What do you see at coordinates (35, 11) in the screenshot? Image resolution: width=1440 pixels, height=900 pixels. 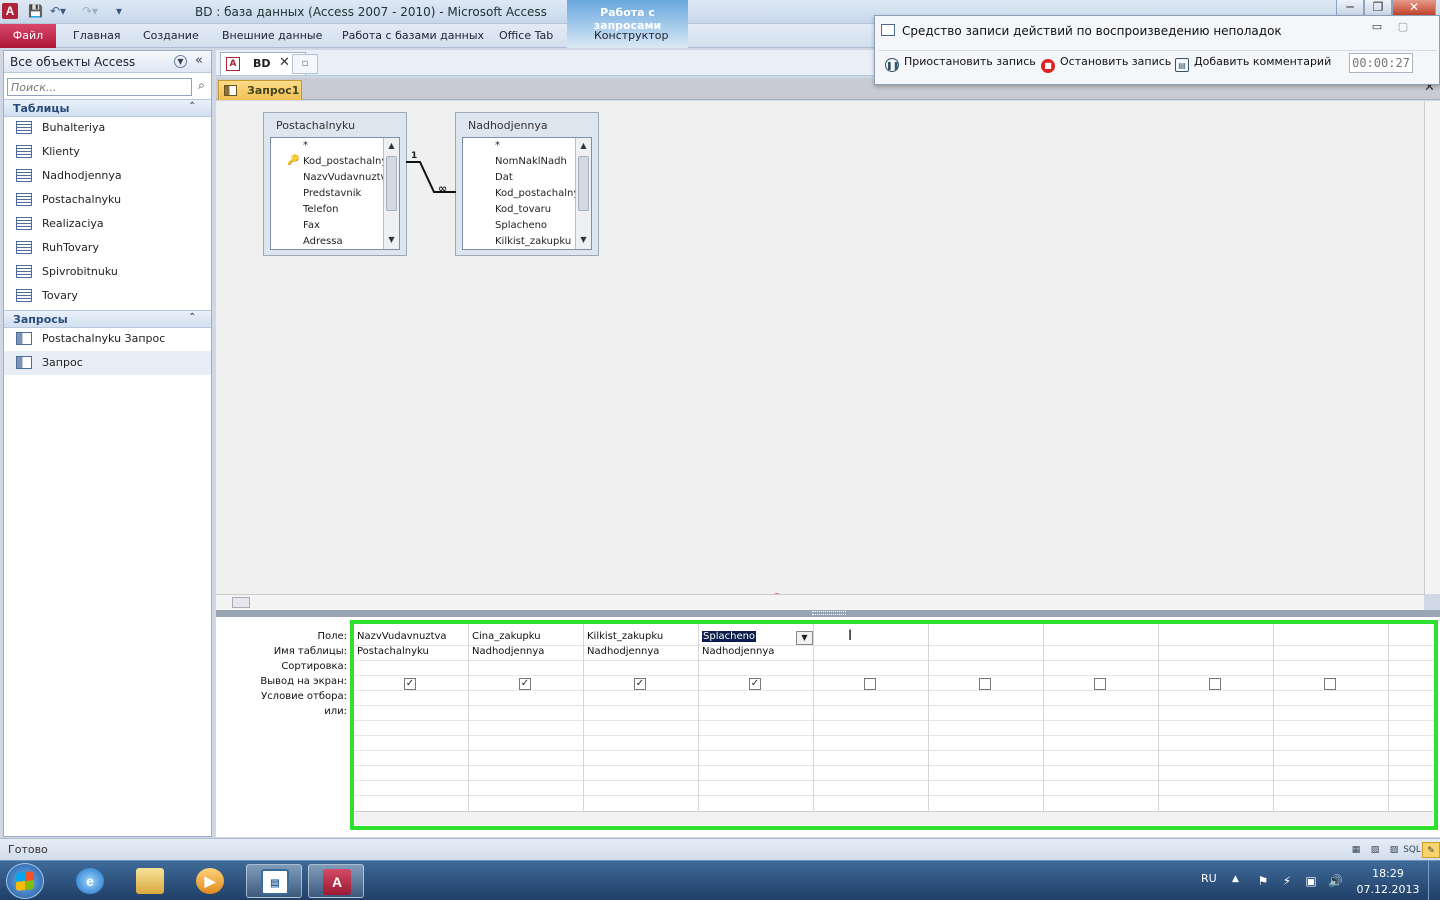 I see `save-icon: 💾` at bounding box center [35, 11].